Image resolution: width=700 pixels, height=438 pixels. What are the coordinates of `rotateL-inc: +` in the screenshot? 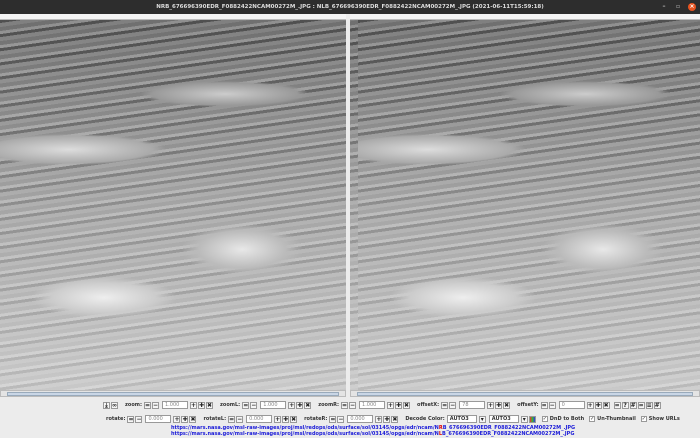 It's located at (278, 419).